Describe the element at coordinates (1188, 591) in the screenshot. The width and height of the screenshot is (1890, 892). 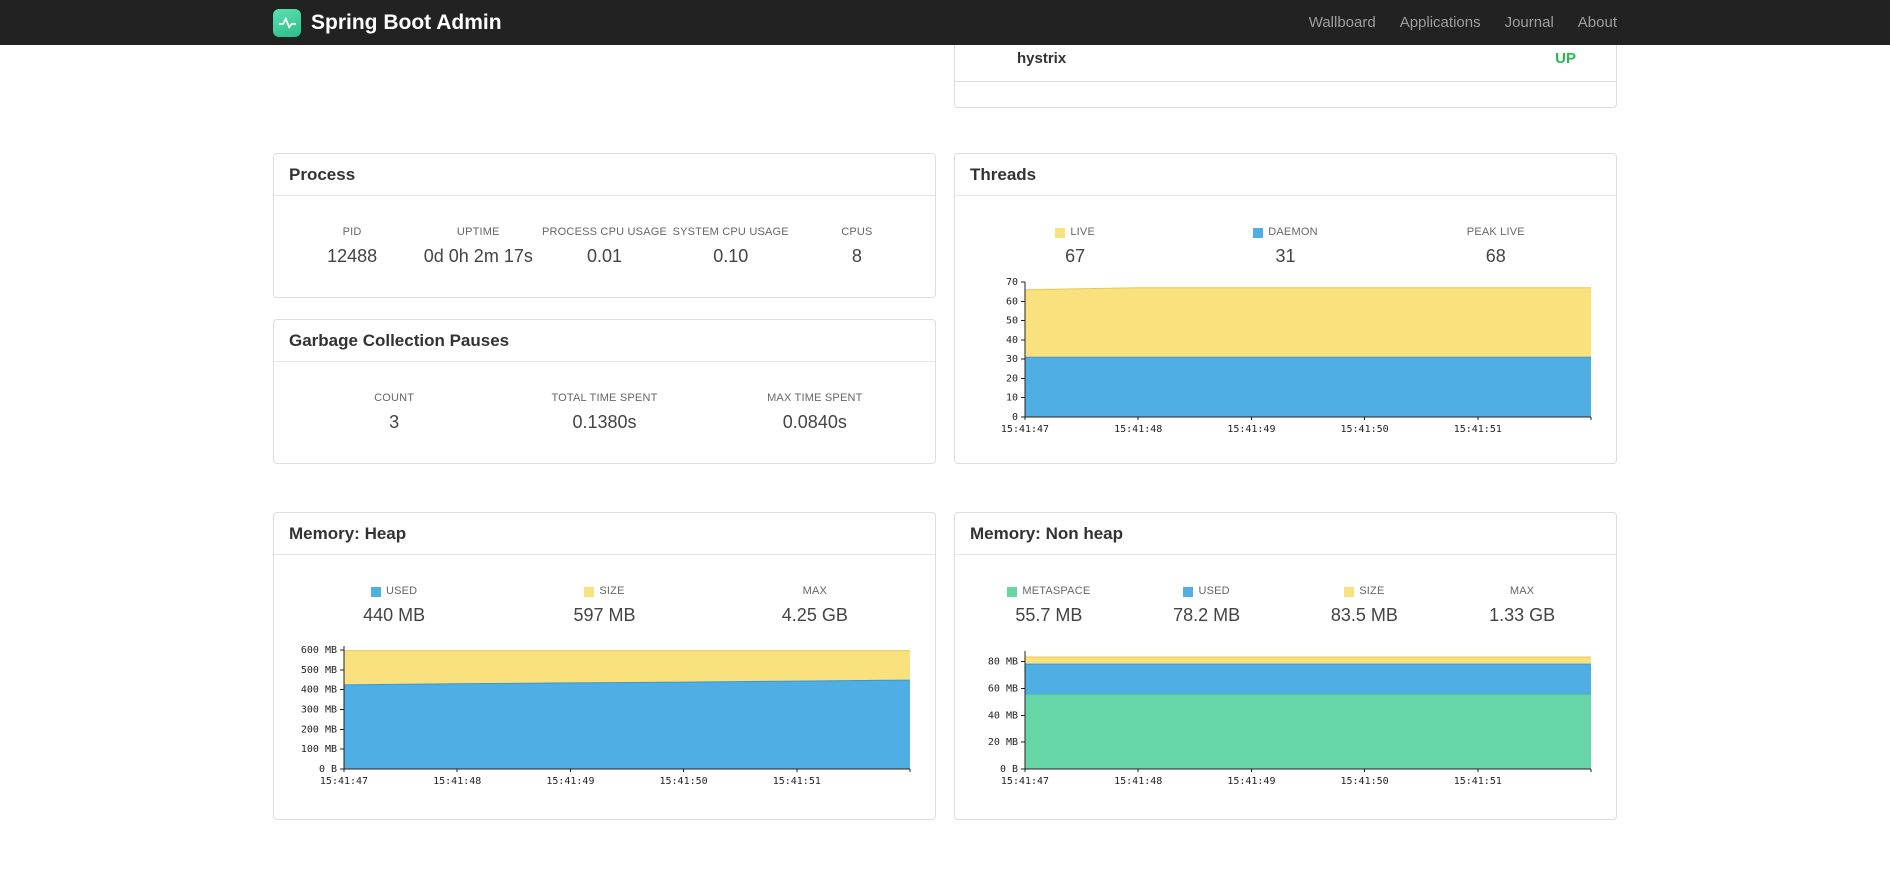
I see `legend-swatch-used` at that location.